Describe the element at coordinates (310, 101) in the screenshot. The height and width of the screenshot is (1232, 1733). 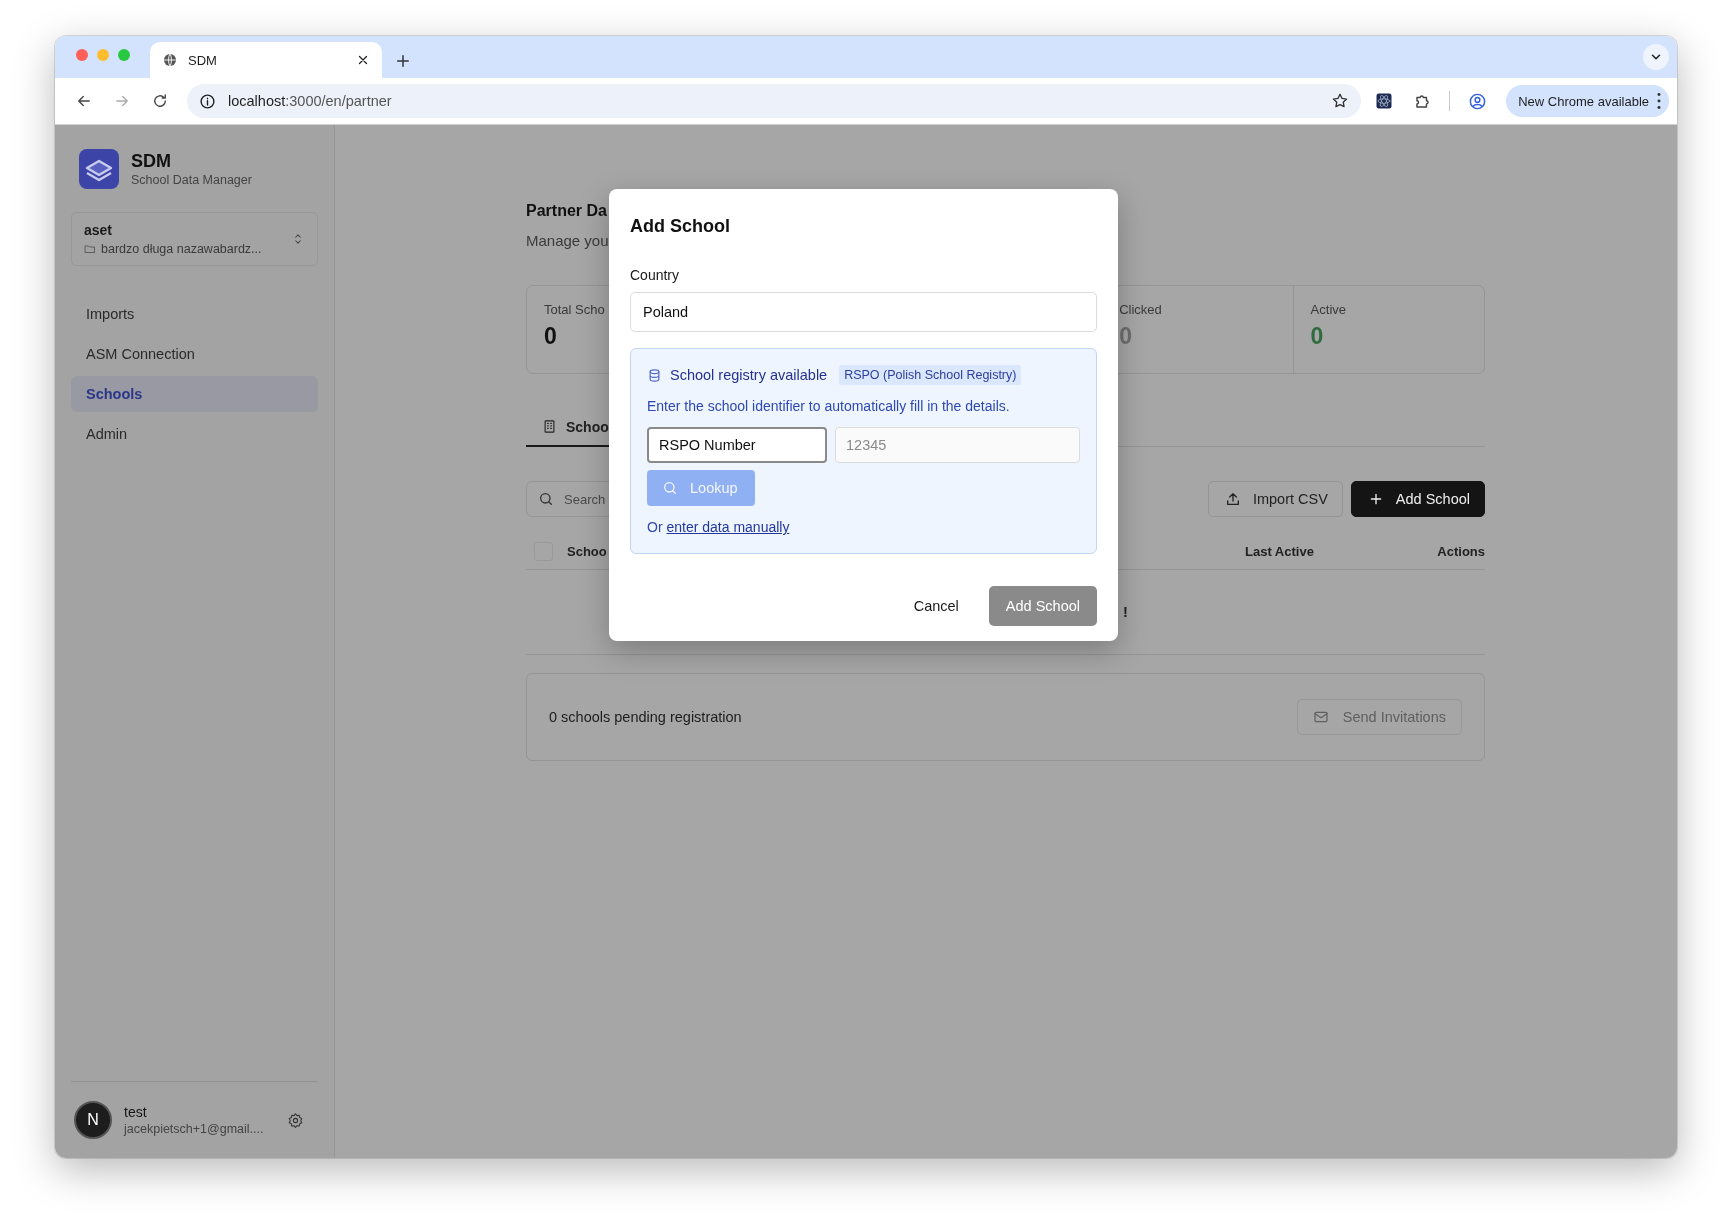
I see `url-text: localhost:3000/en/partner` at that location.